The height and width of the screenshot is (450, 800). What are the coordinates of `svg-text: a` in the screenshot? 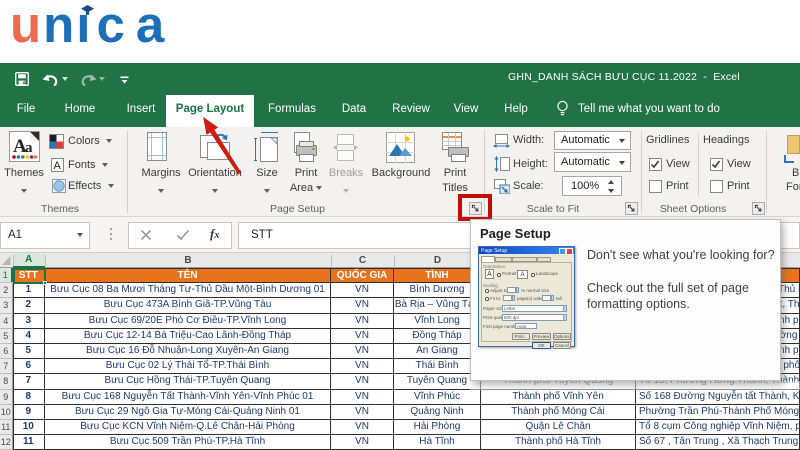 It's located at (29, 148).